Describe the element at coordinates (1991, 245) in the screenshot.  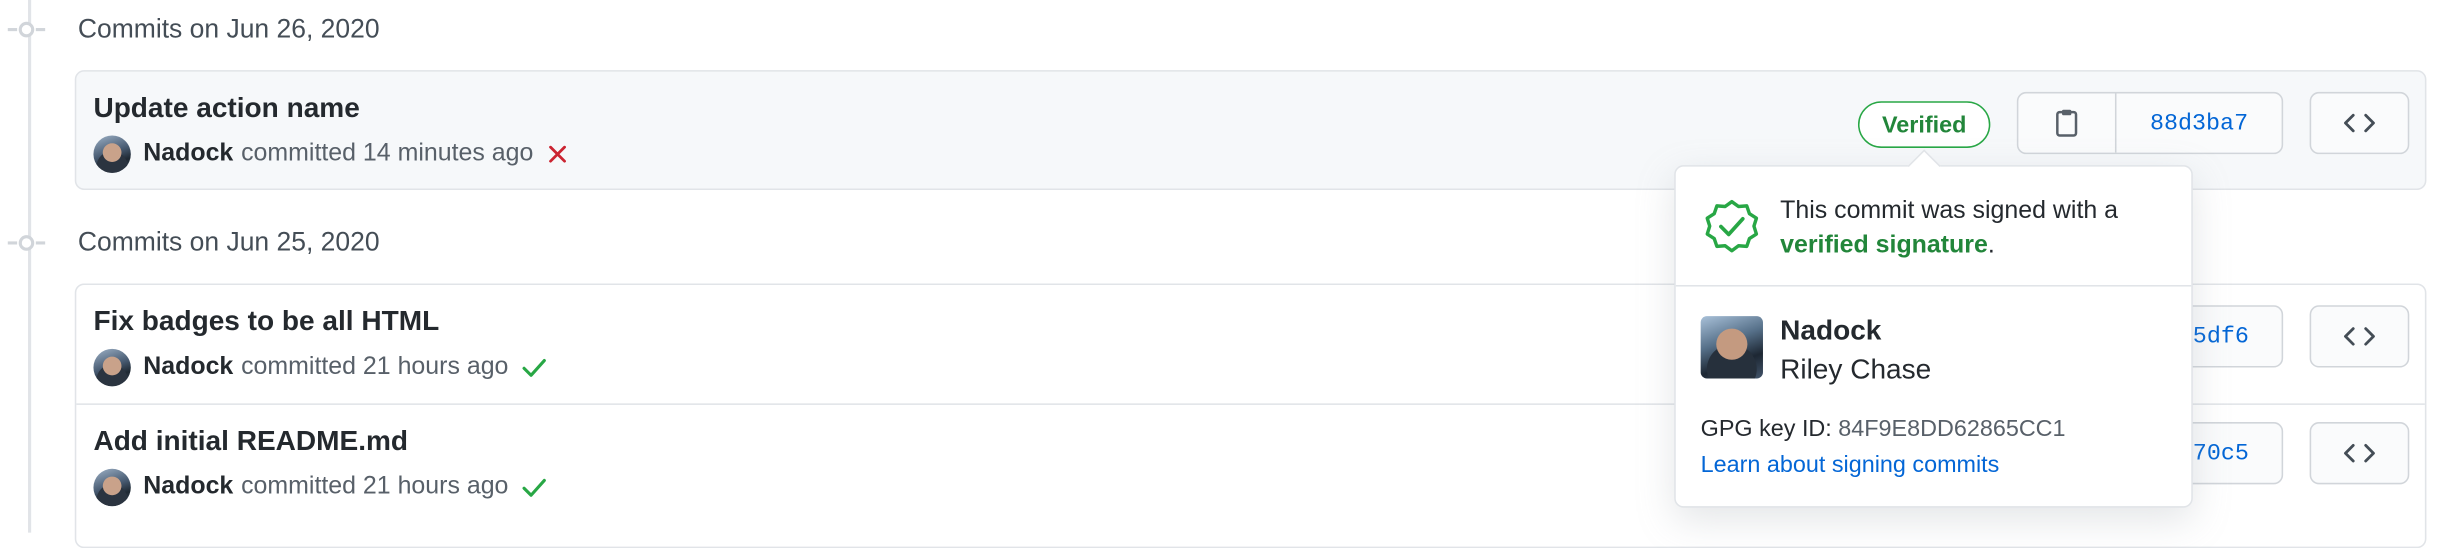
I see `signature-message-period: .` at that location.